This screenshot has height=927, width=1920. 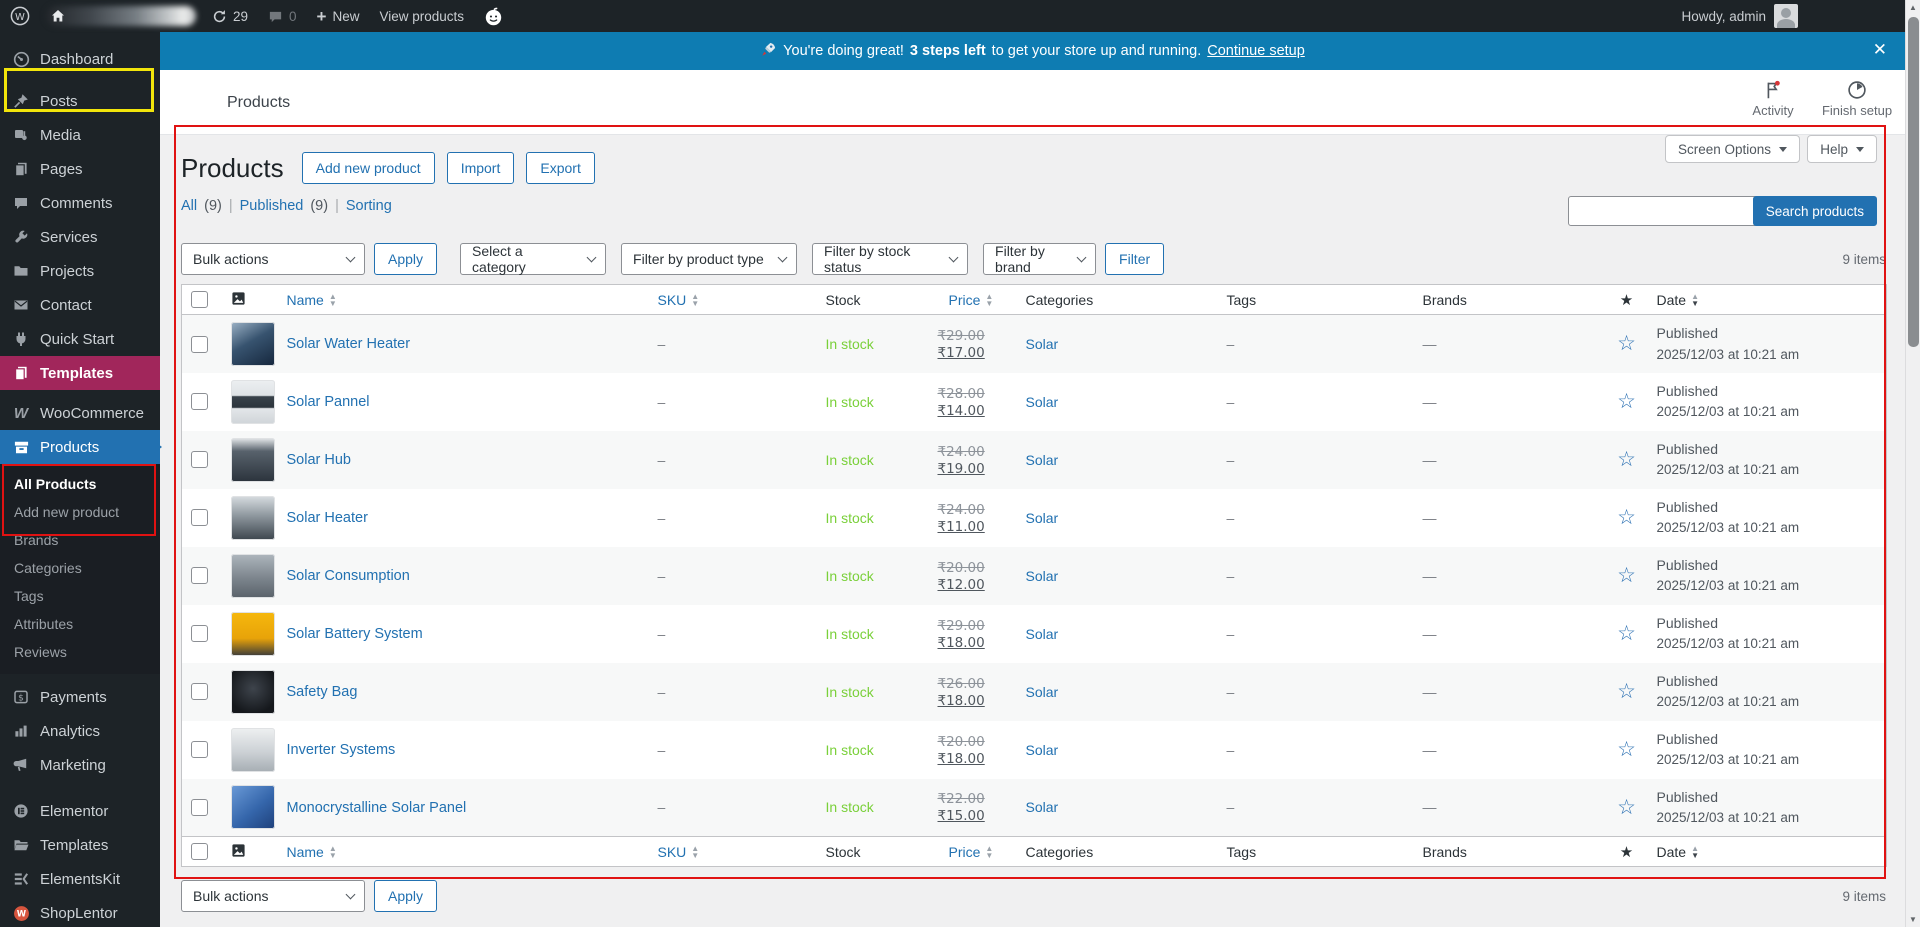 What do you see at coordinates (80, 237) in the screenshot?
I see `sidebar-item-services: Services` at bounding box center [80, 237].